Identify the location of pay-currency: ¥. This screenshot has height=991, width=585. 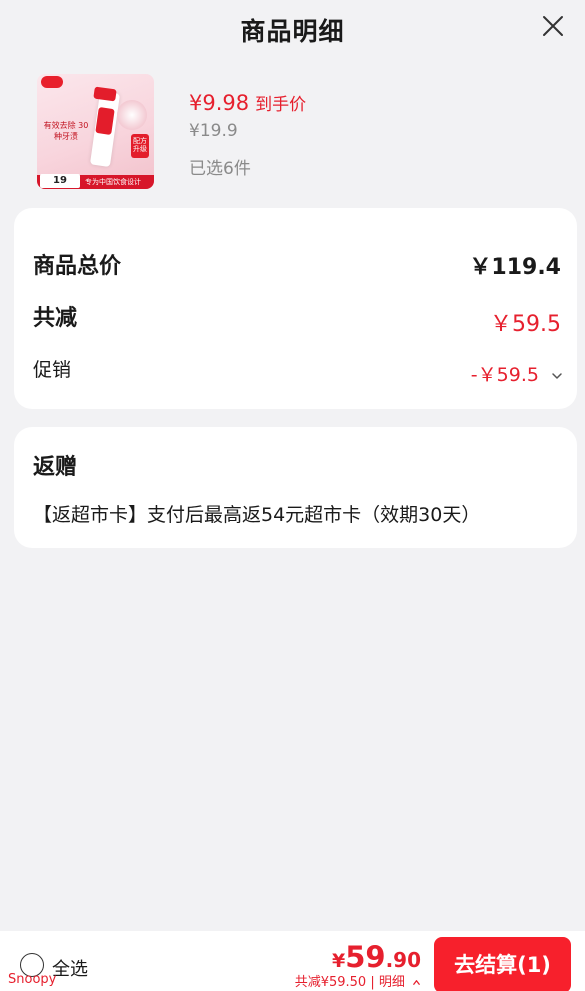
(338, 961).